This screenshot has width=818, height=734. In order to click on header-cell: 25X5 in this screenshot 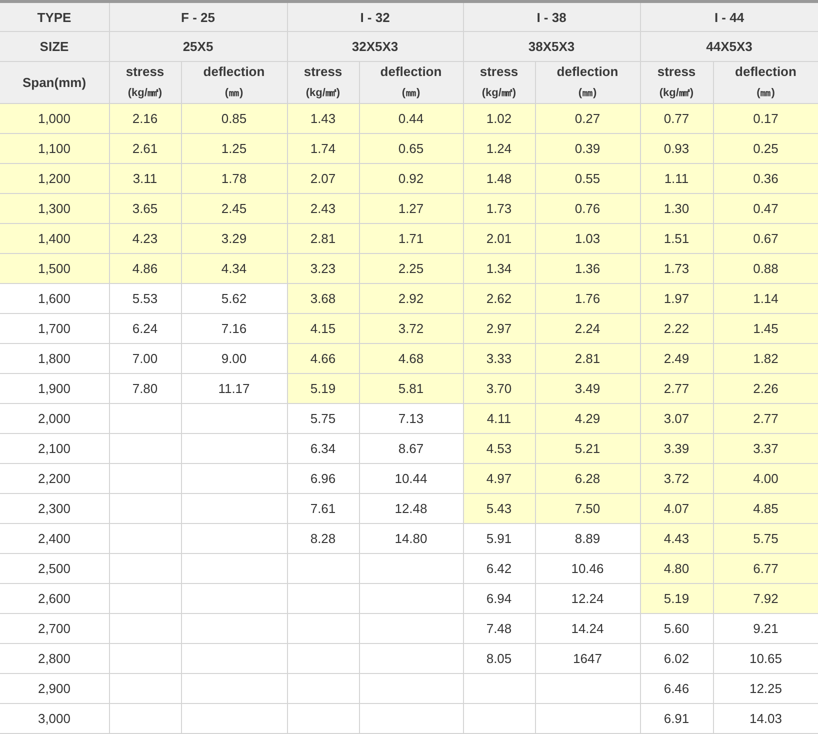, I will do `click(198, 47)`.